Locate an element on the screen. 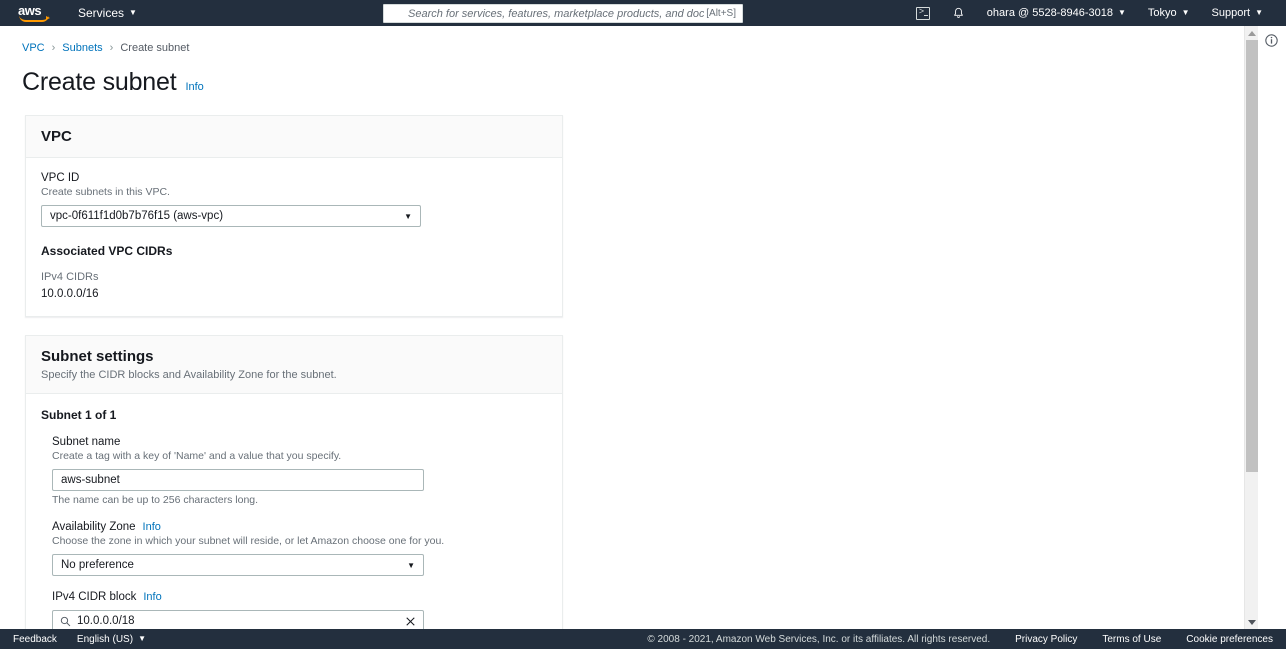  page-title-row: Create subnet Info is located at coordinates (633, 82).